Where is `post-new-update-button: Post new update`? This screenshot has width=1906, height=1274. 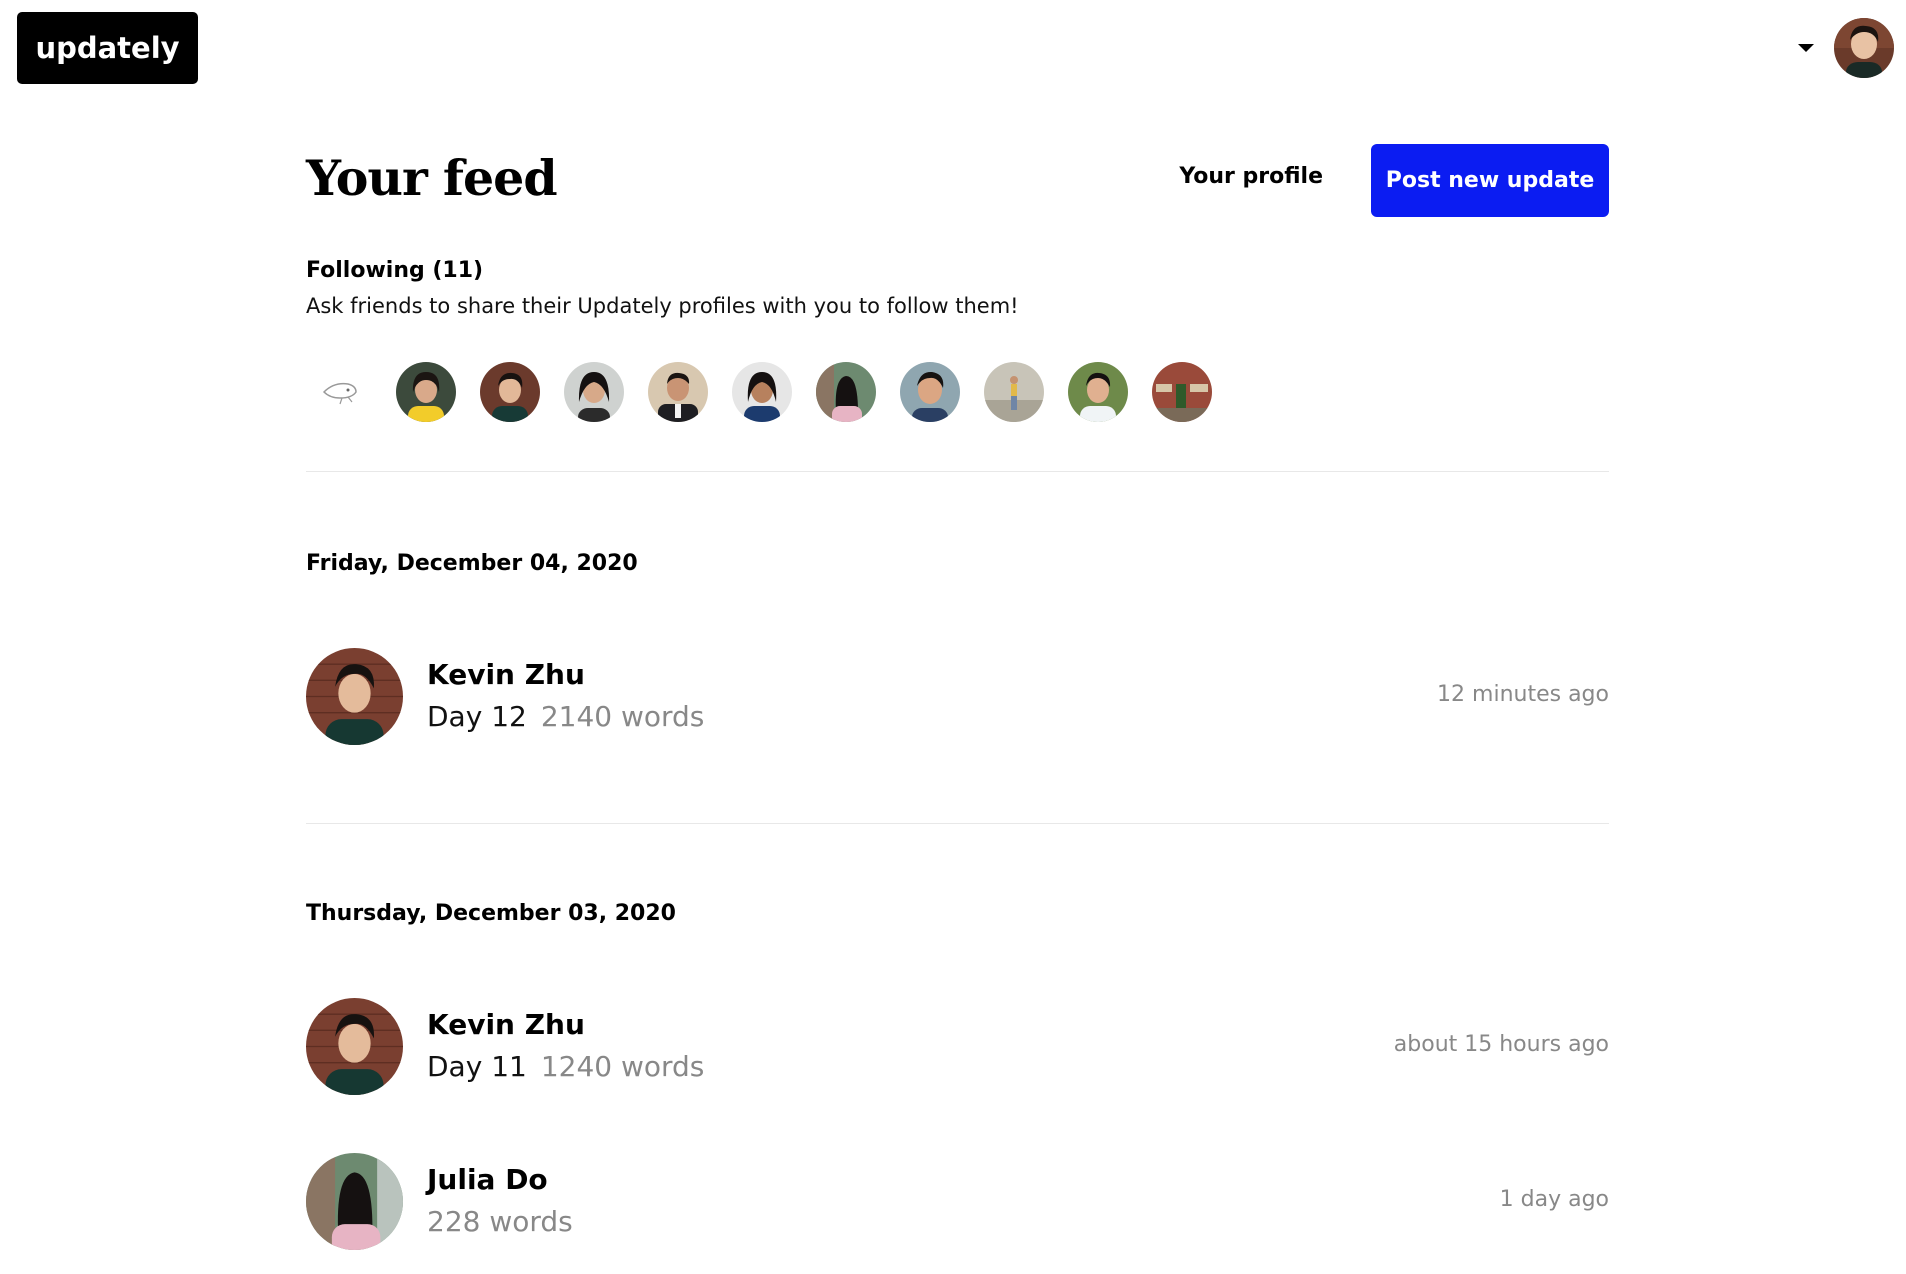 post-new-update-button: Post new update is located at coordinates (1490, 180).